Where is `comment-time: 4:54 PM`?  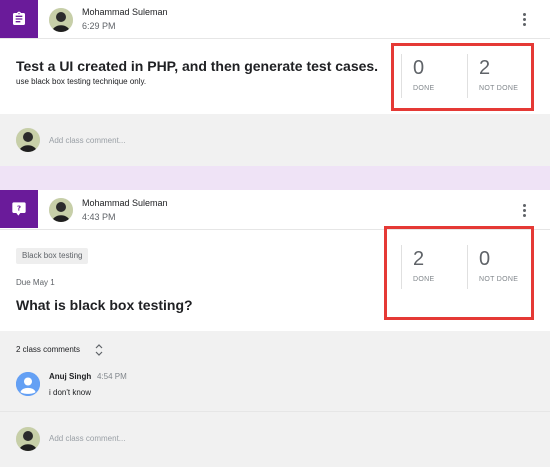
comment-time: 4:54 PM is located at coordinates (112, 376).